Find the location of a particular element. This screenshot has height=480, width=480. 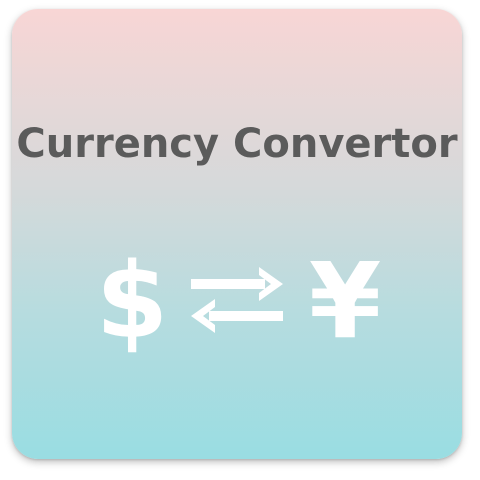

swap-arrows-icon is located at coordinates (237, 300).